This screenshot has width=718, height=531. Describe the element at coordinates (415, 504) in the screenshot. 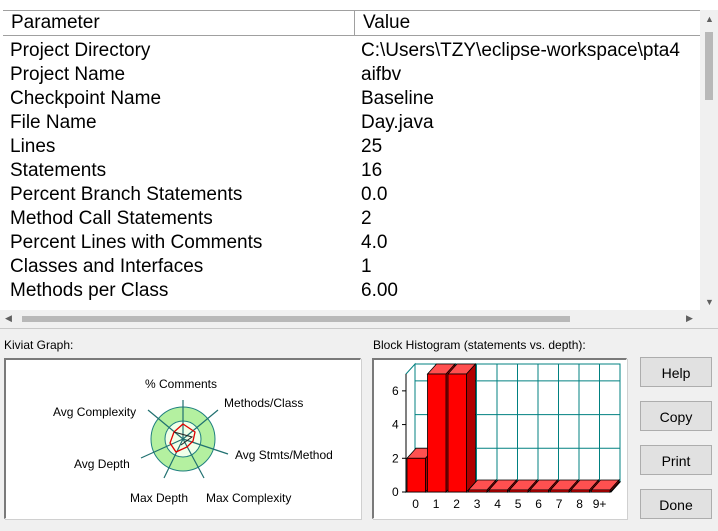

I see `histogram-x-tick-label: 0` at that location.